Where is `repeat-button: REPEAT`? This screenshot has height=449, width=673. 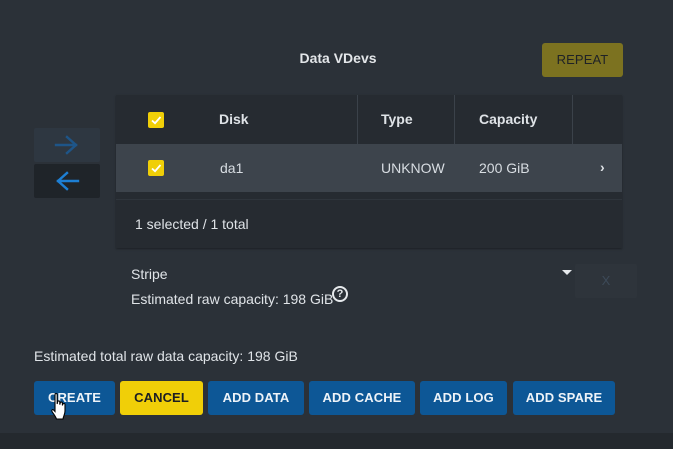
repeat-button: REPEAT is located at coordinates (582, 60).